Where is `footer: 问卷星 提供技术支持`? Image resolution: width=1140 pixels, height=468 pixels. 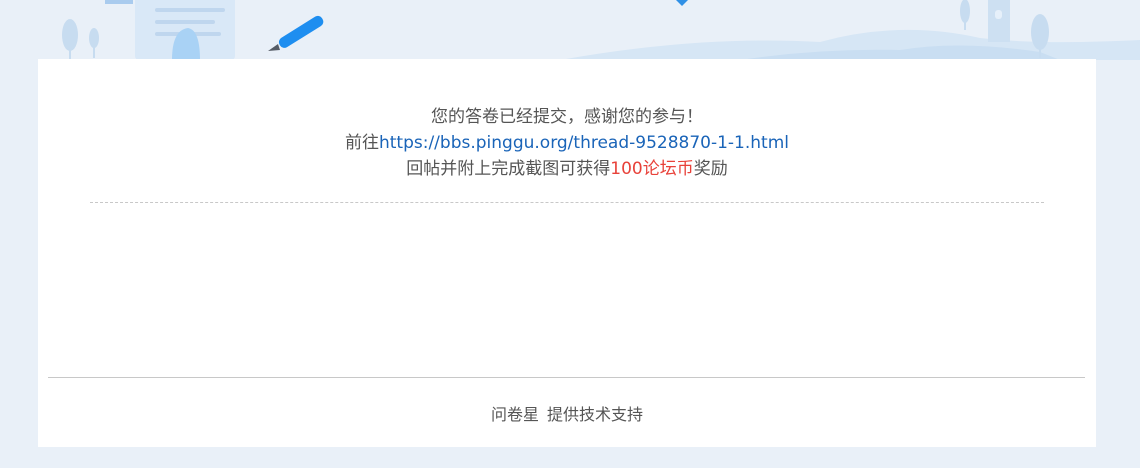
footer: 问卷星 提供技术支持 is located at coordinates (567, 413).